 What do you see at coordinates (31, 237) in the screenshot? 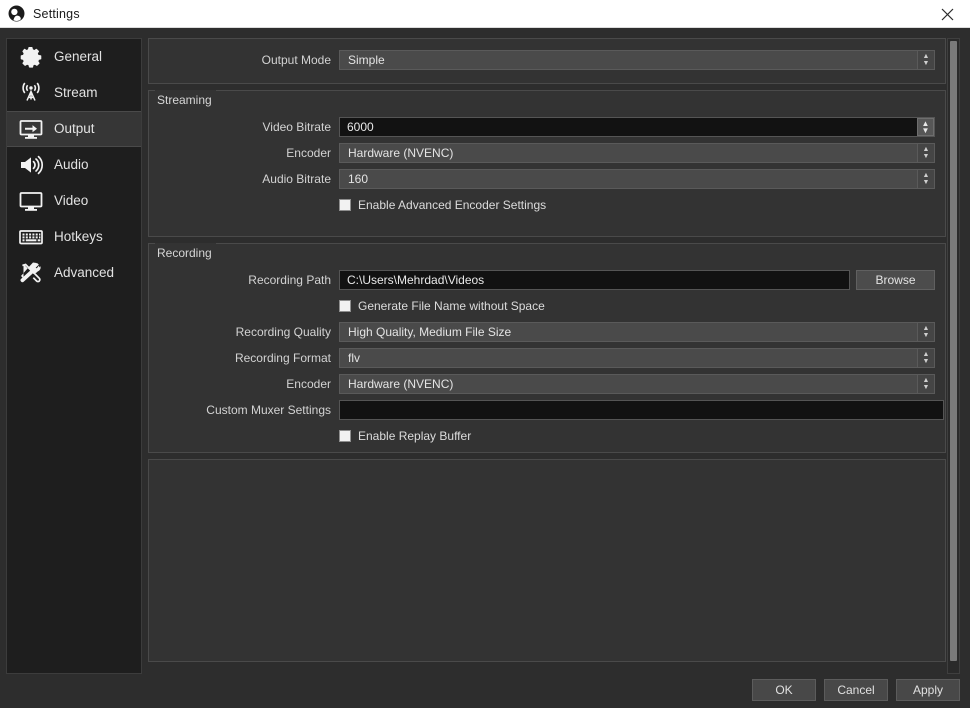
I see `keyboard-icon` at bounding box center [31, 237].